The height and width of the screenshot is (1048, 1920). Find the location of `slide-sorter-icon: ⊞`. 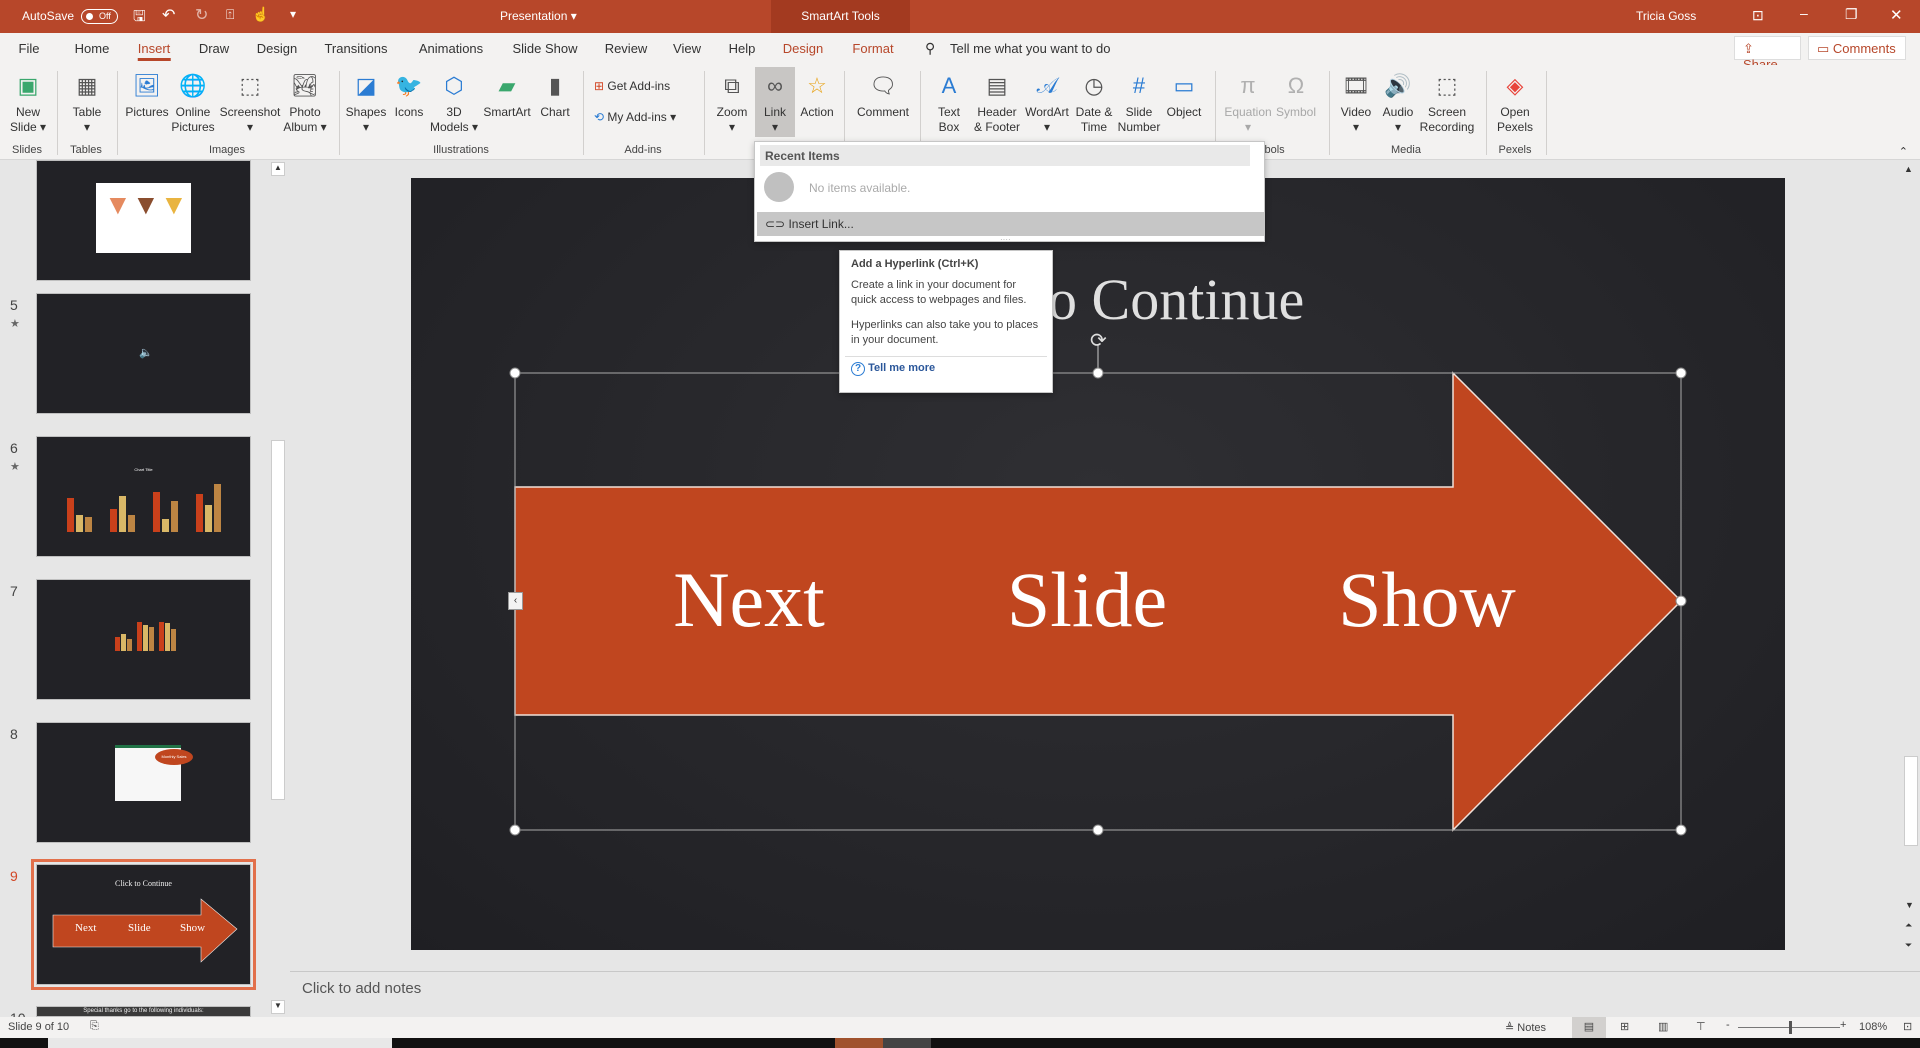

slide-sorter-icon: ⊞ is located at coordinates (1624, 1026).